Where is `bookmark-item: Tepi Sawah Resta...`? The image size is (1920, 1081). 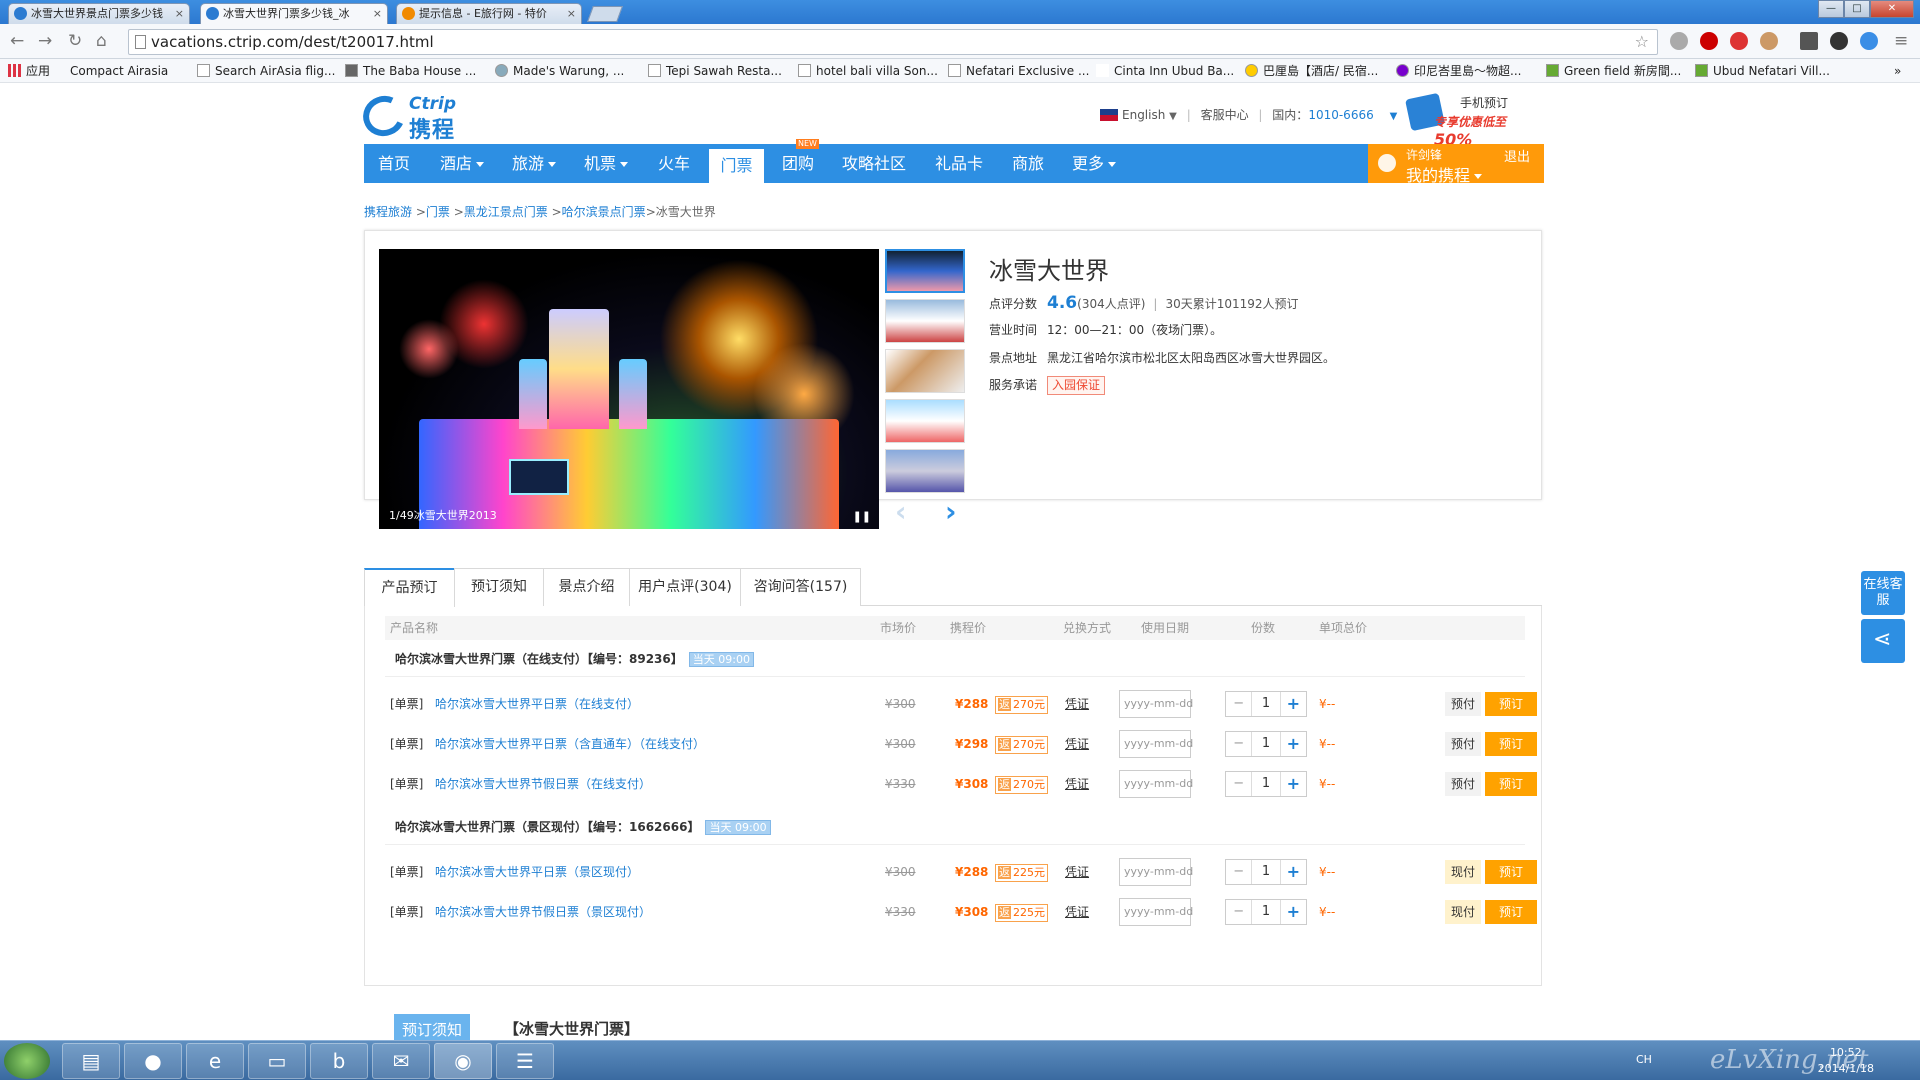 bookmark-item: Tepi Sawah Resta... is located at coordinates (715, 71).